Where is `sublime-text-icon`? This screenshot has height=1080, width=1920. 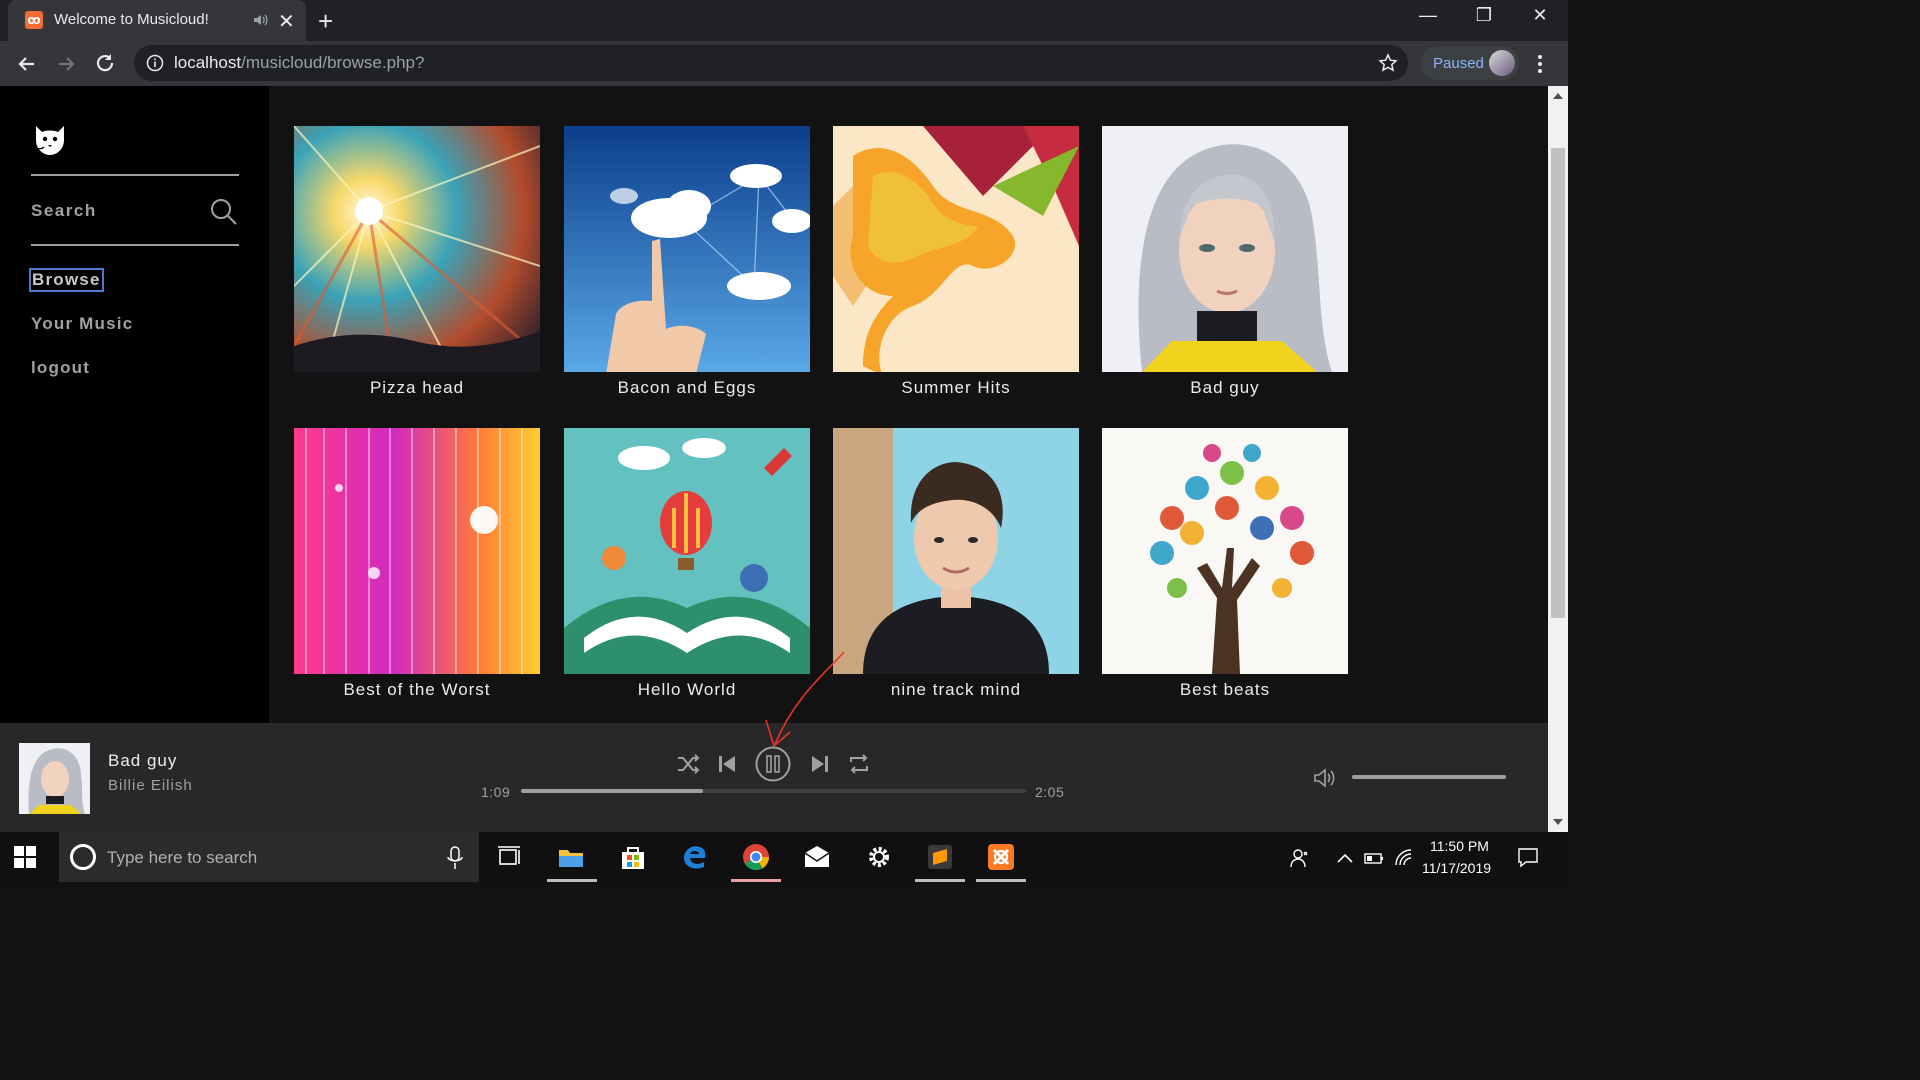
sublime-text-icon is located at coordinates (940, 857).